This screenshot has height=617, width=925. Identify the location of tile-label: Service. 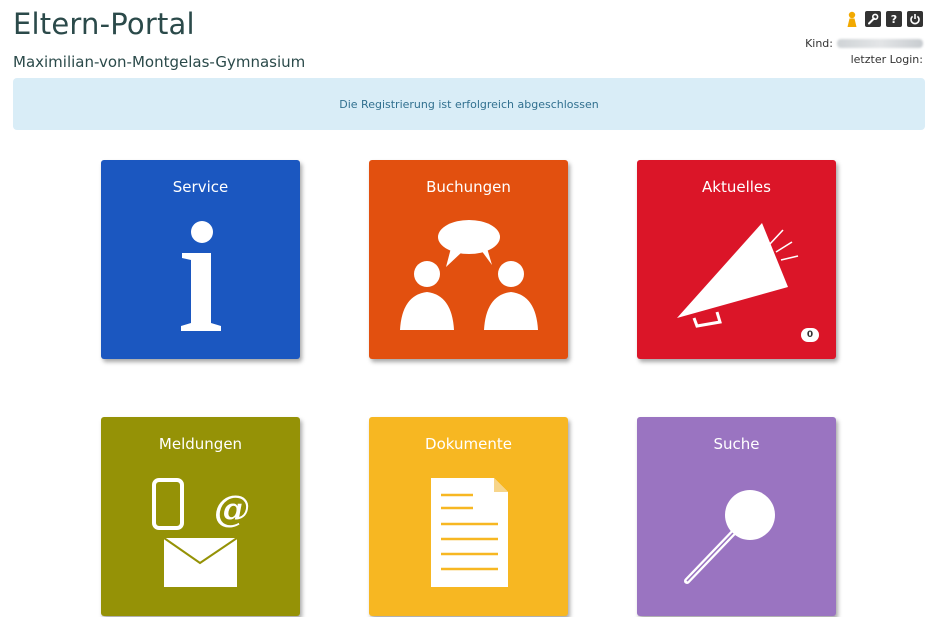
(200, 187).